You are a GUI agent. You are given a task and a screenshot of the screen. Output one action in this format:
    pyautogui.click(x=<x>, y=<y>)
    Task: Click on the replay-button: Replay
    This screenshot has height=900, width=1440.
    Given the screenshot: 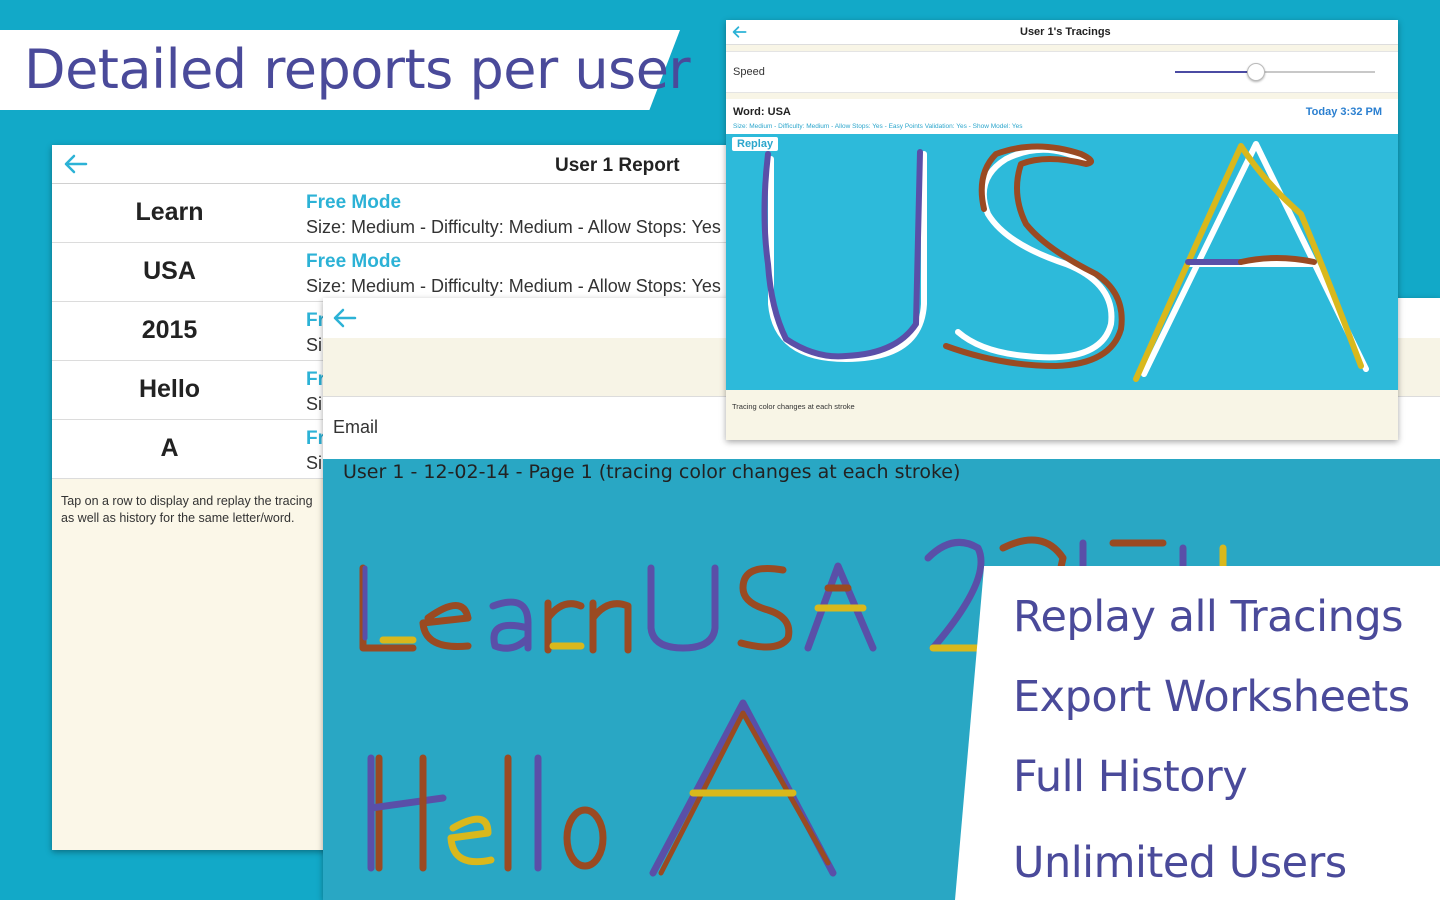 What is the action you would take?
    pyautogui.click(x=755, y=144)
    